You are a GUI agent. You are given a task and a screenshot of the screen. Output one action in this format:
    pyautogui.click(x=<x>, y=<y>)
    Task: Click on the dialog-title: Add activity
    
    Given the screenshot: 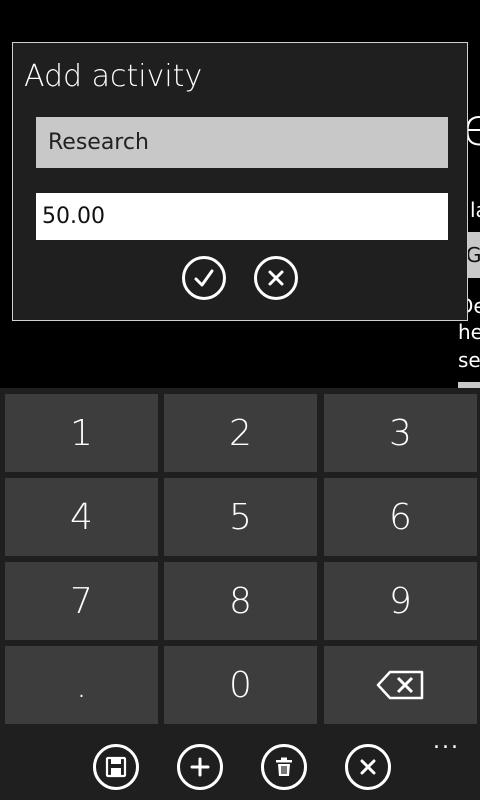 What is the action you would take?
    pyautogui.click(x=113, y=76)
    